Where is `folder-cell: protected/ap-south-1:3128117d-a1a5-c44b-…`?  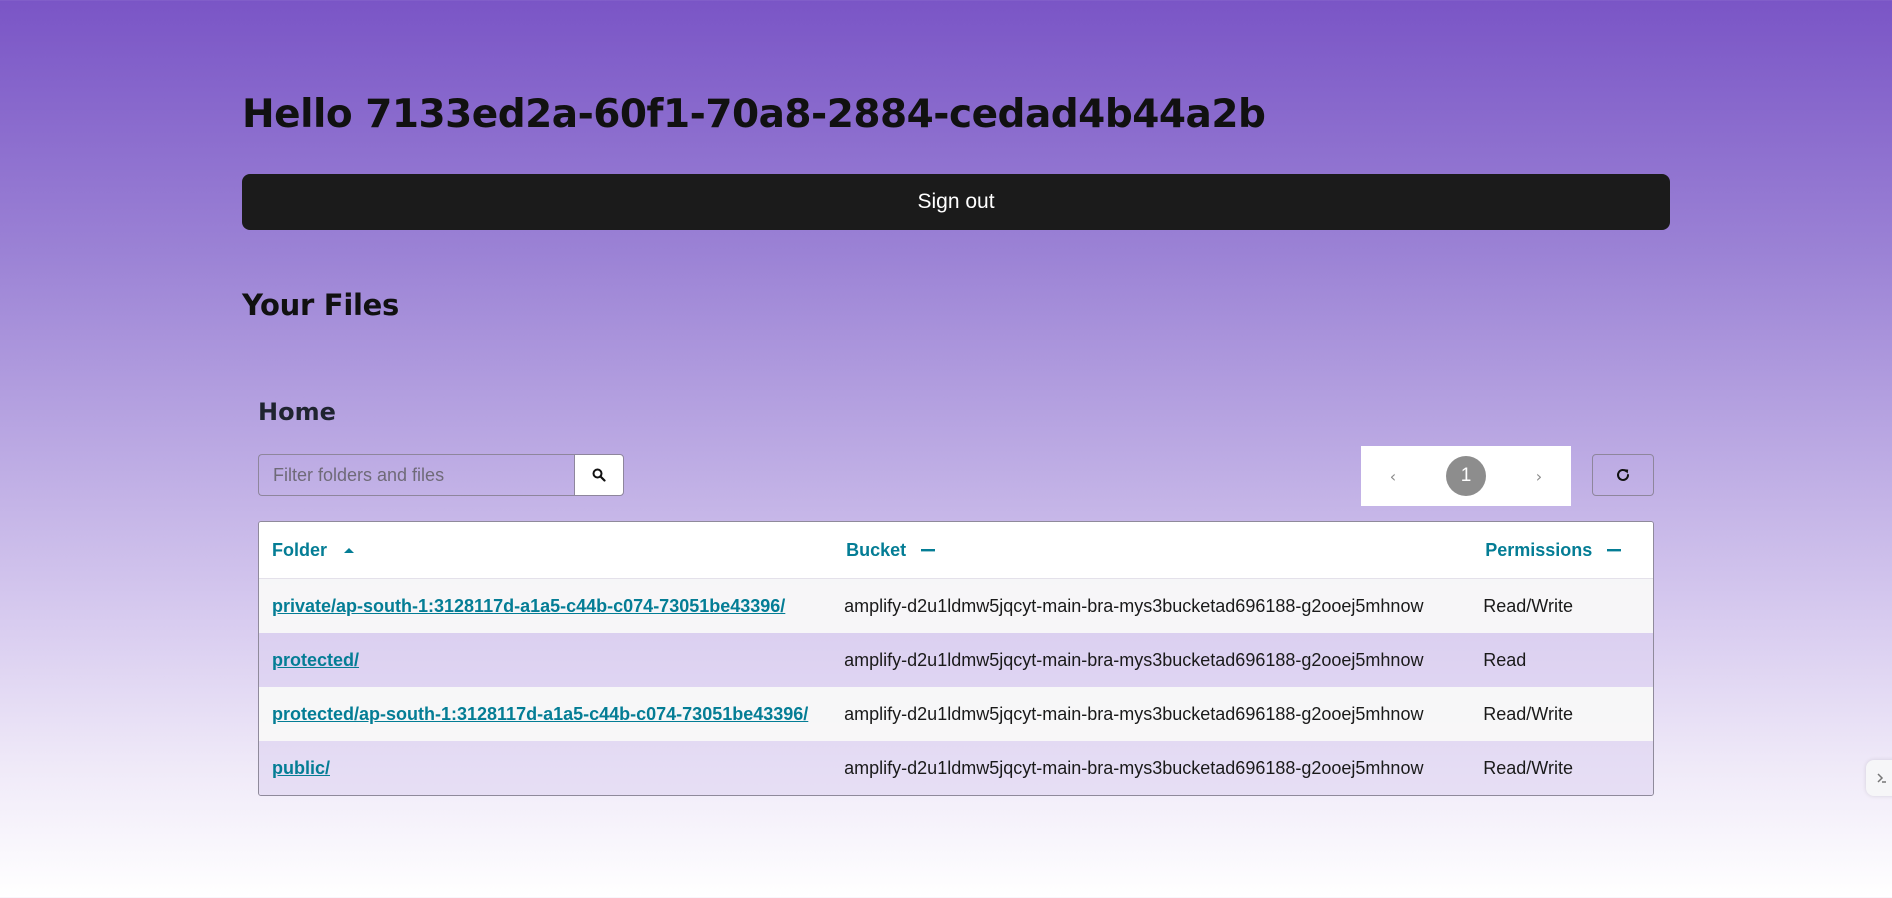 folder-cell: protected/ap-south-1:3128117d-a1a5-c44b-… is located at coordinates (551, 714).